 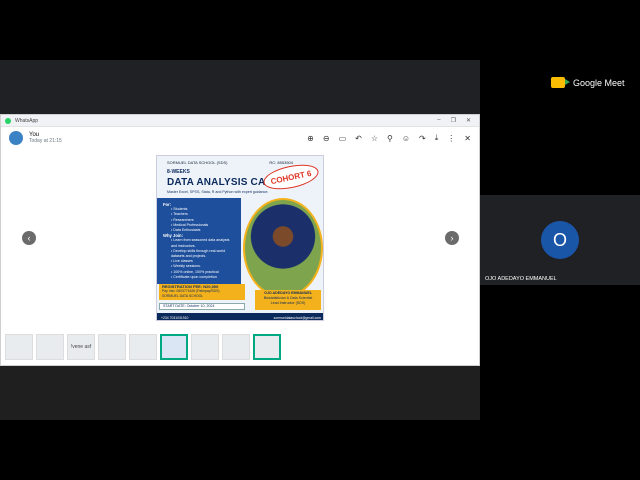 What do you see at coordinates (175, 317) in the screenshot?
I see `poster-phone: +234 7031031910` at bounding box center [175, 317].